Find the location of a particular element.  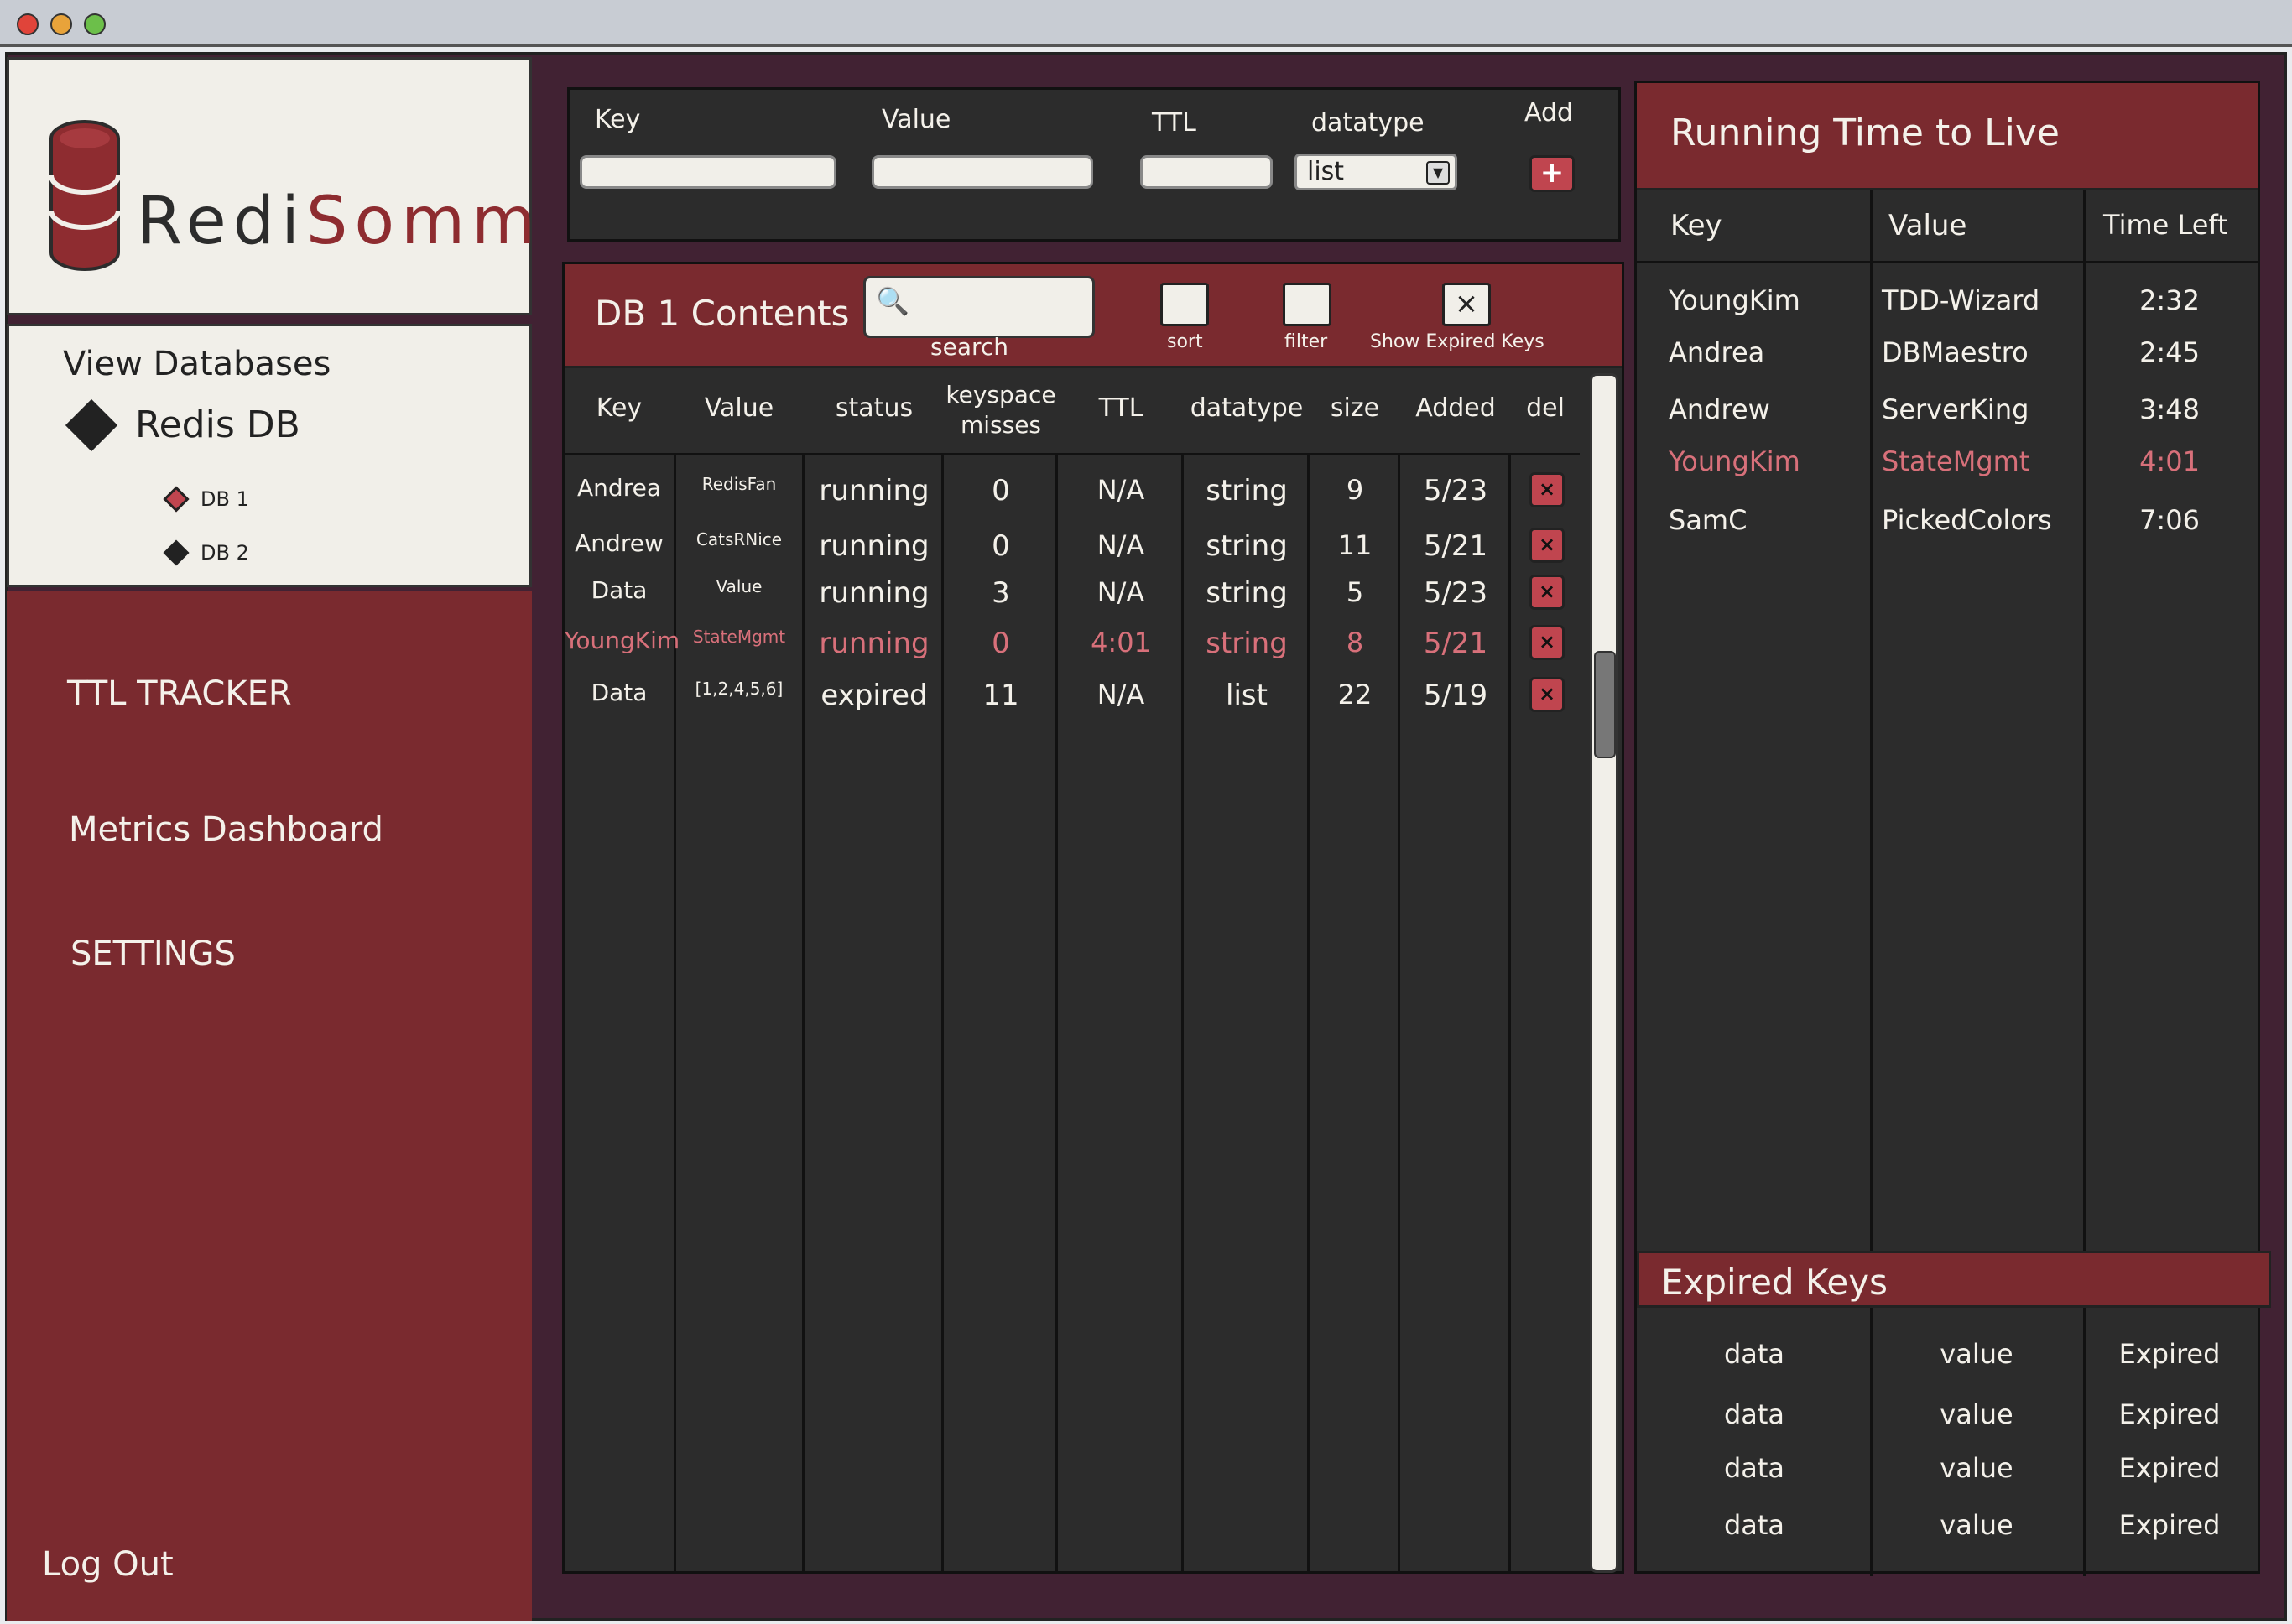

logo-panel: RediSomm is located at coordinates (271, 186).